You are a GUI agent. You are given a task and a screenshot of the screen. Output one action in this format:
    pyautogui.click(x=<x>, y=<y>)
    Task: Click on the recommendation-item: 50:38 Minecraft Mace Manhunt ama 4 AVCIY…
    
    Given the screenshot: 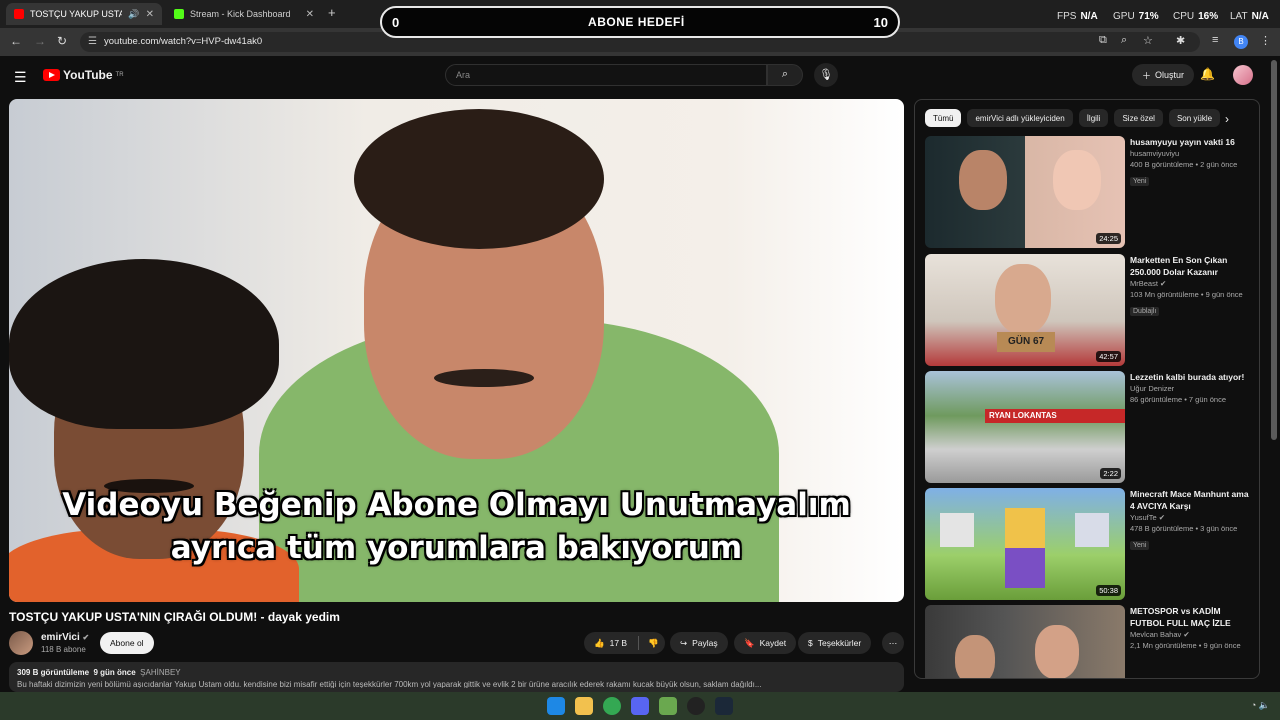 What is the action you would take?
    pyautogui.click(x=1090, y=544)
    